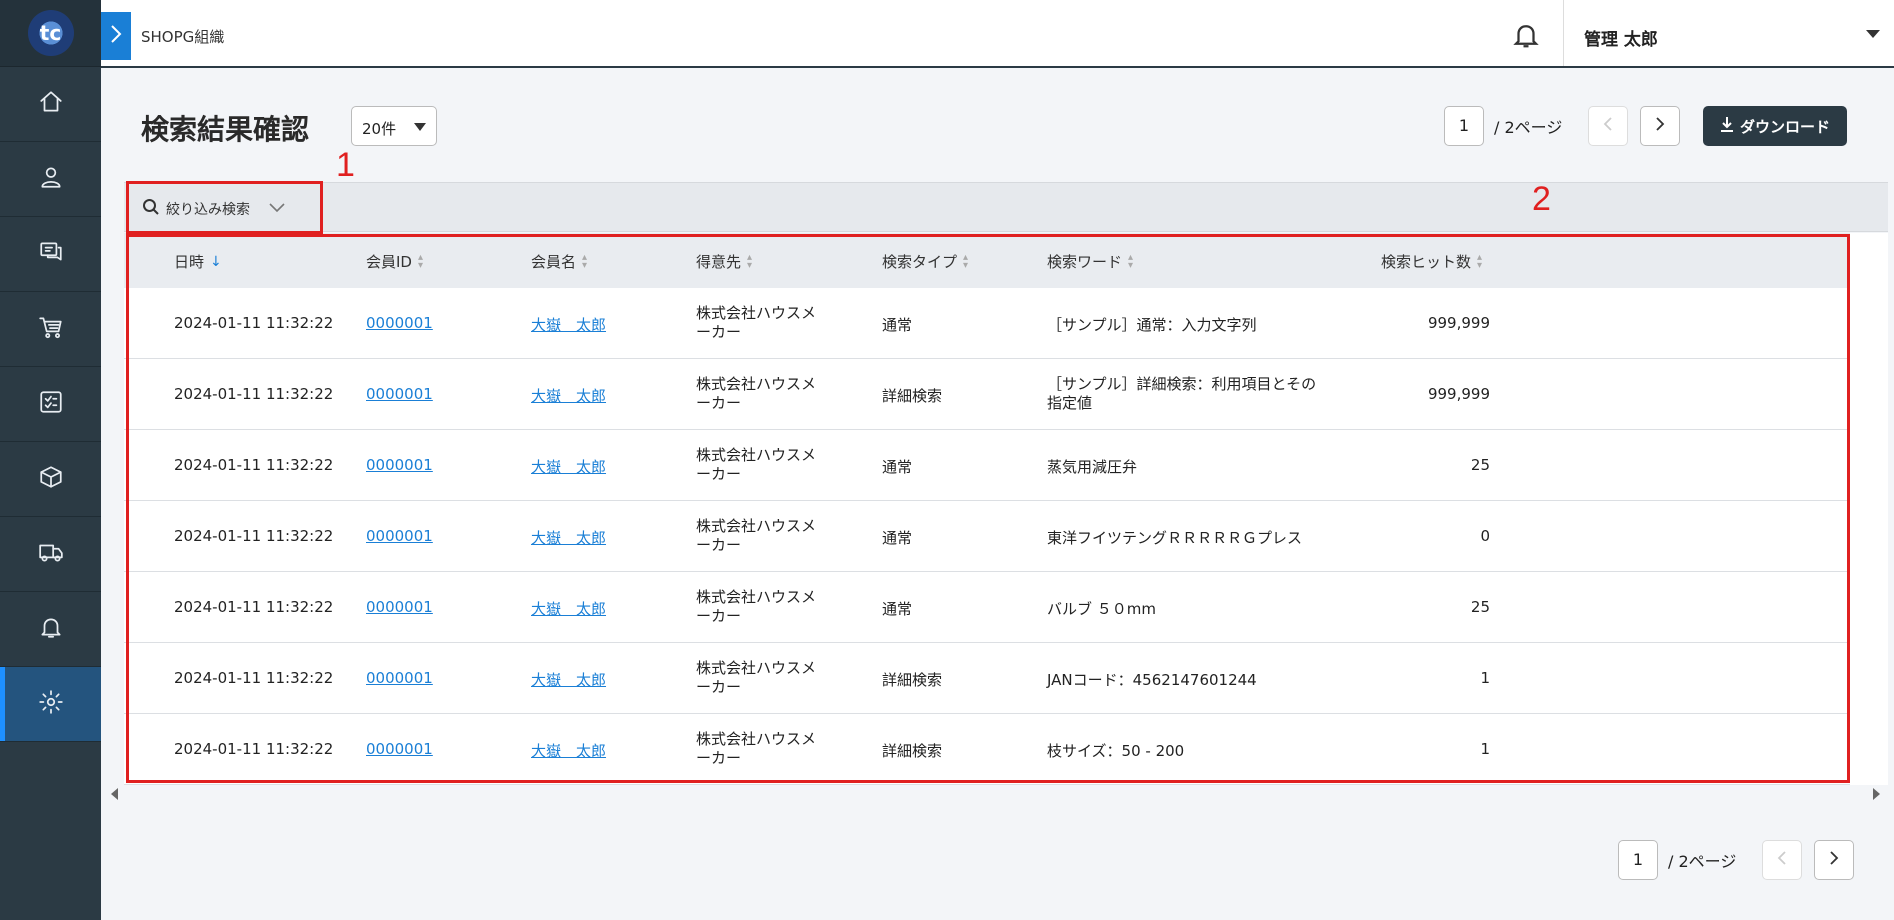 This screenshot has width=1894, height=920. Describe the element at coordinates (1006, 207) in the screenshot. I see `filter-bar: 絞り込み検索` at that location.